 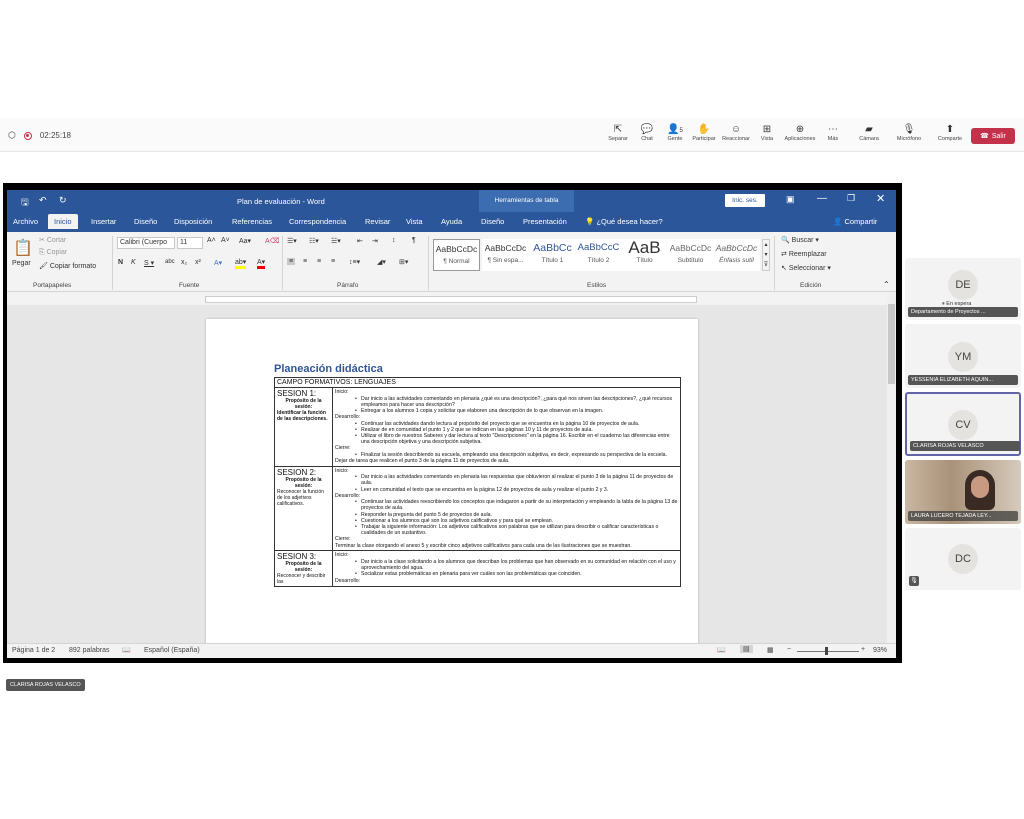 What do you see at coordinates (394, 240) in the screenshot?
I see `sort-icon: ↕` at bounding box center [394, 240].